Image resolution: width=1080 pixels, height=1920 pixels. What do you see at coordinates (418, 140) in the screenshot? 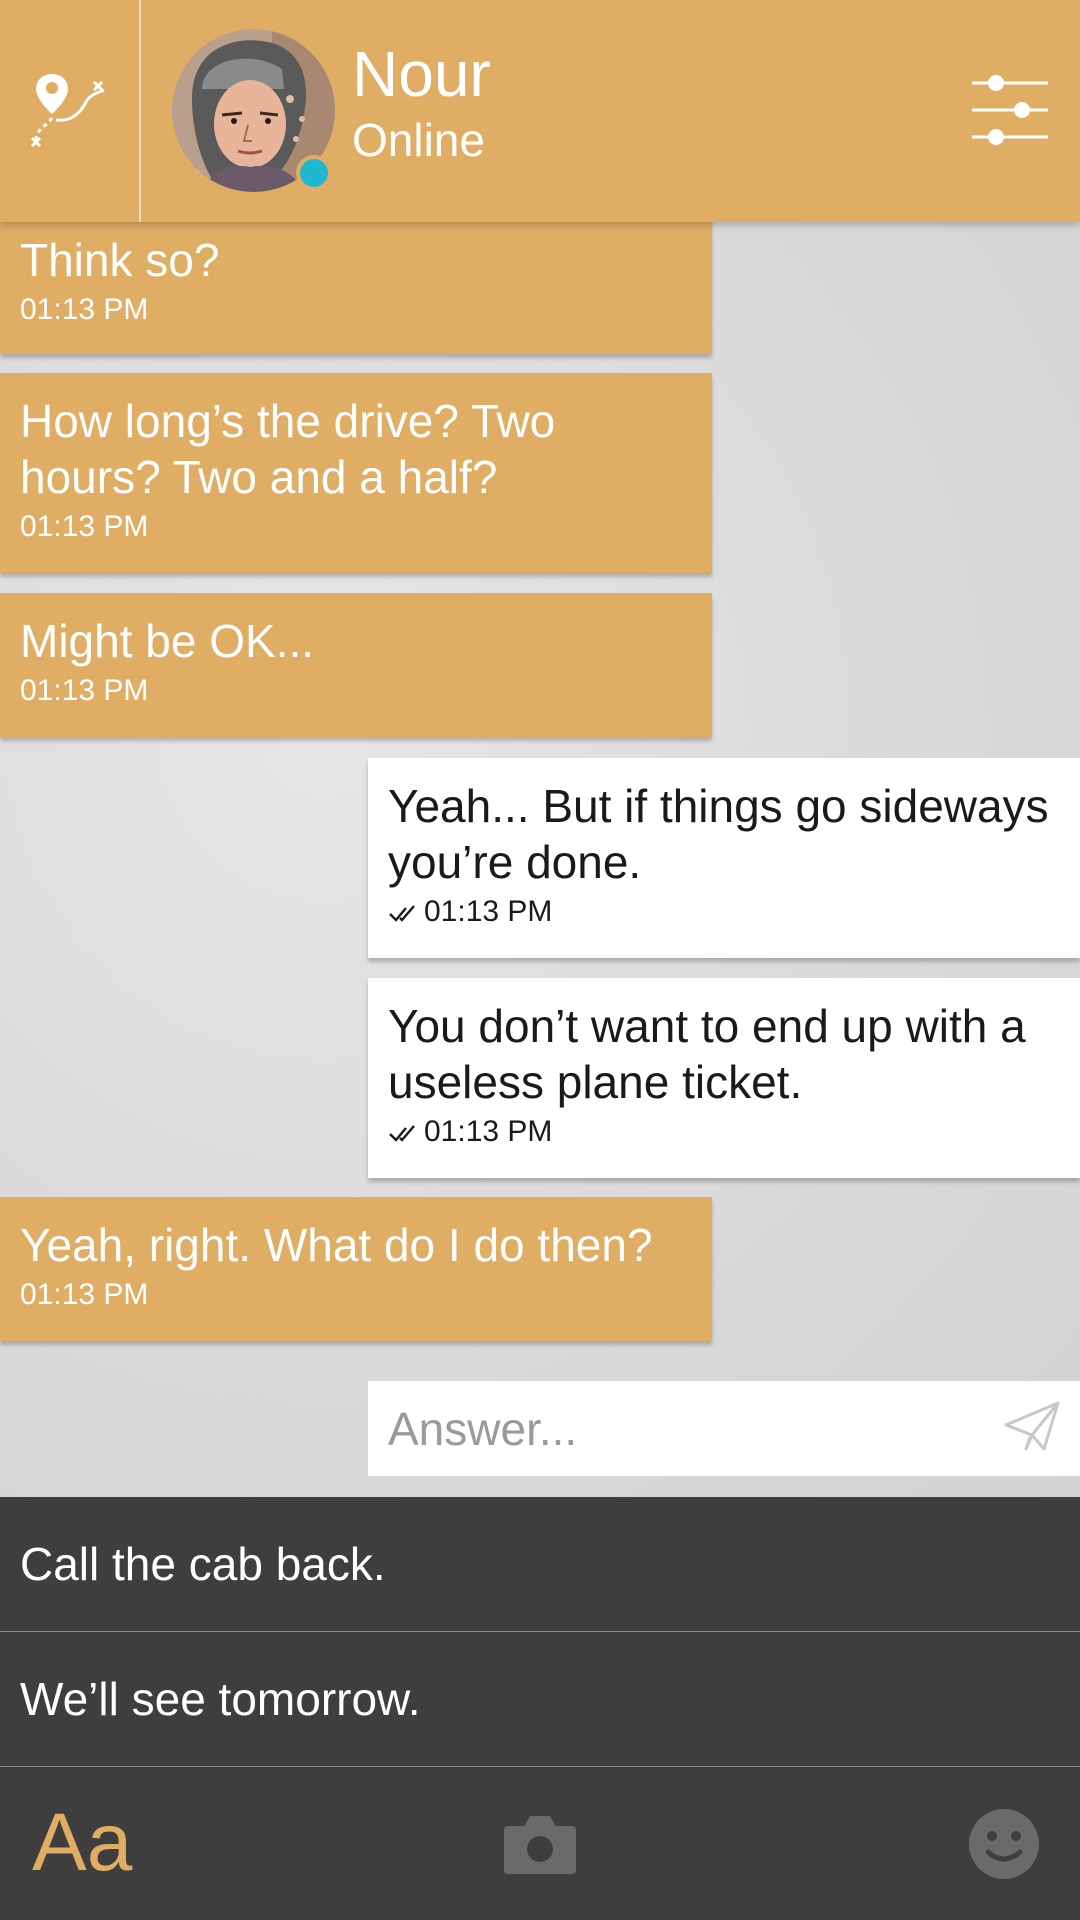
I see `contact-status: Online` at bounding box center [418, 140].